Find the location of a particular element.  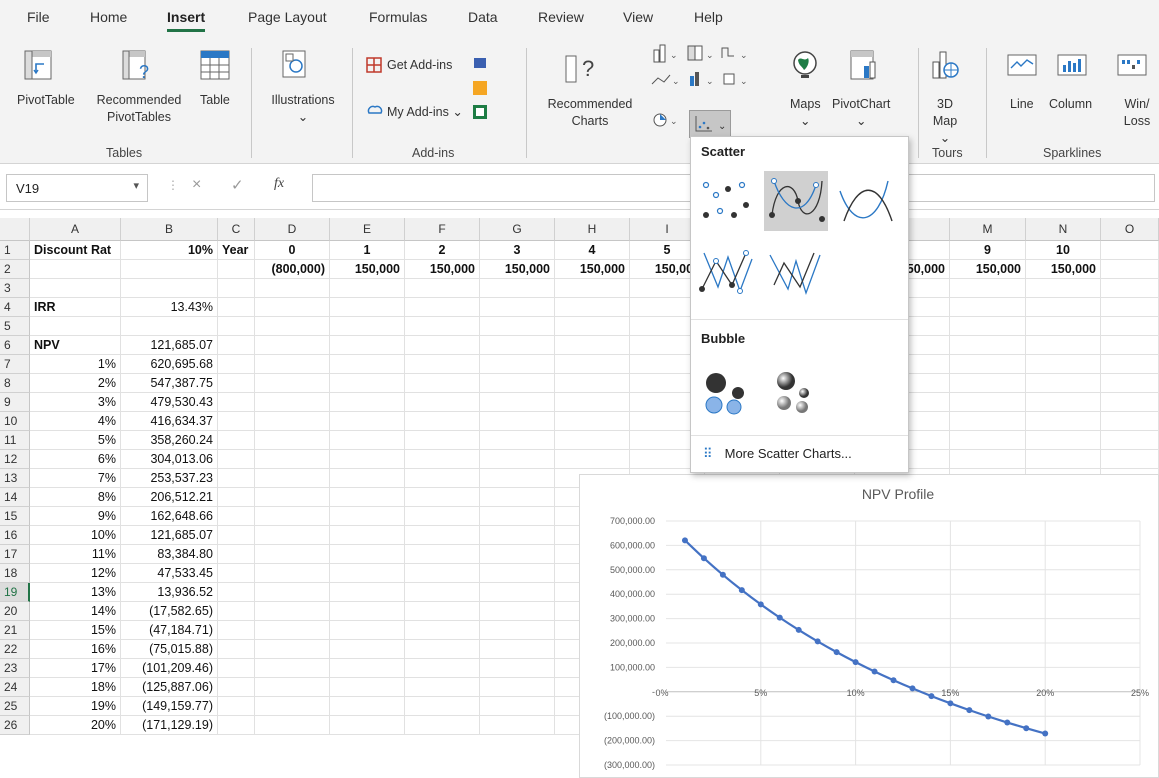

cell-h3 is located at coordinates (592, 288).